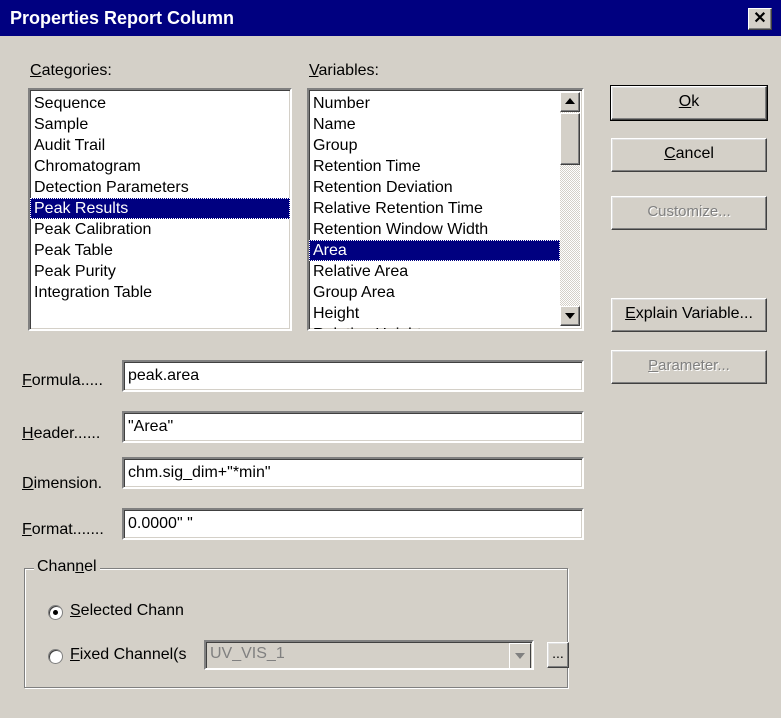 Image resolution: width=781 pixels, height=718 pixels. I want to click on category-item: Peak Results, so click(160, 208).